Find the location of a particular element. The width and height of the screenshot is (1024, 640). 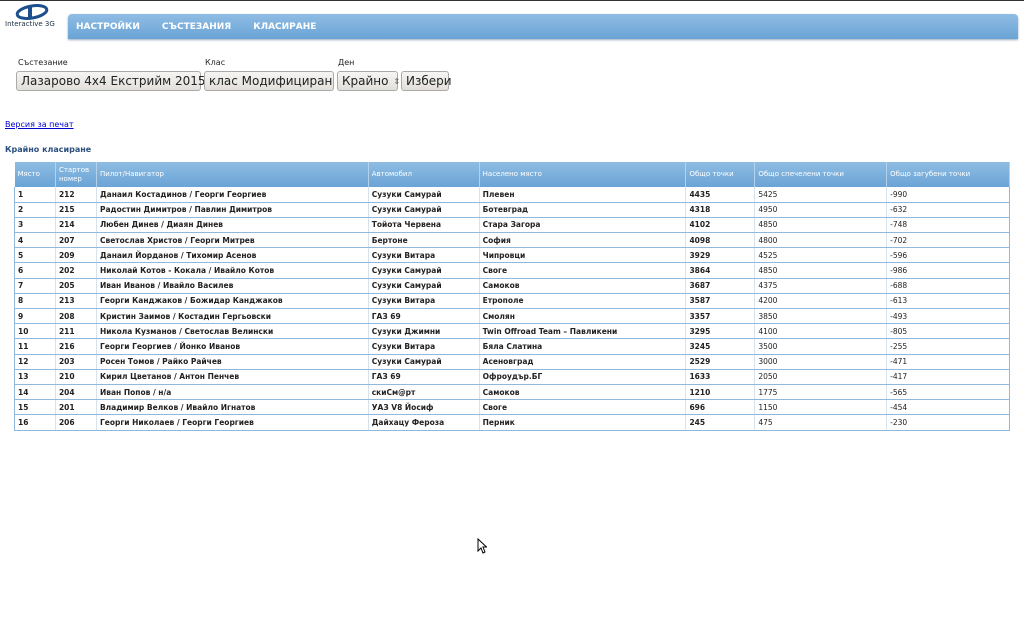

cell-points-won: 3000 is located at coordinates (821, 362).